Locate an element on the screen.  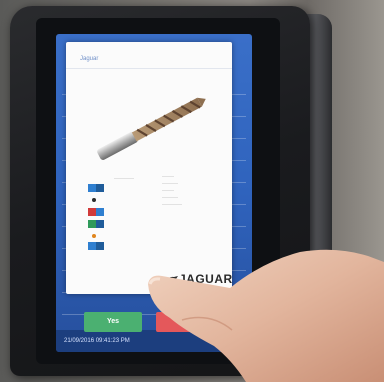
spec-column-left: ————— is located at coordinates (134, 177).